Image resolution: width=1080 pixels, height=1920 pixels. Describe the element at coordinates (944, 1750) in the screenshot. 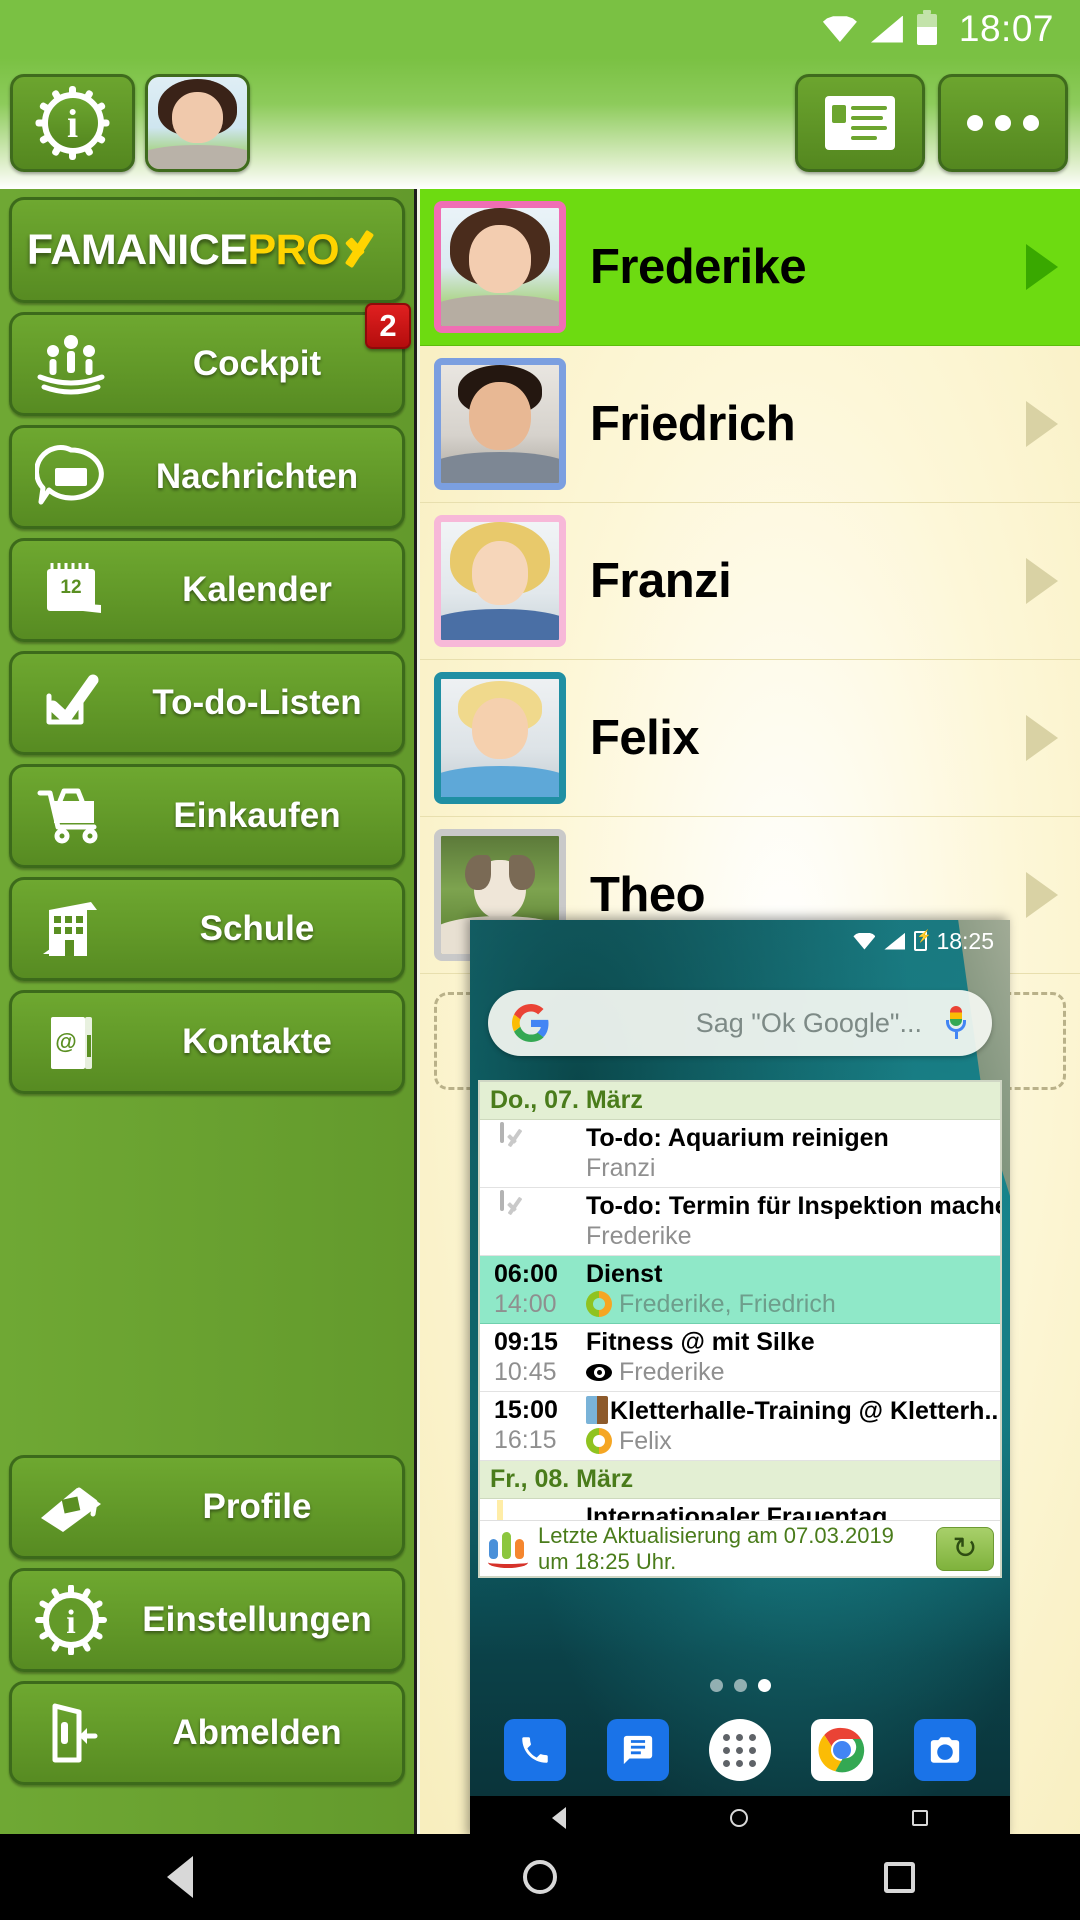

I see `camera-app-icon` at that location.